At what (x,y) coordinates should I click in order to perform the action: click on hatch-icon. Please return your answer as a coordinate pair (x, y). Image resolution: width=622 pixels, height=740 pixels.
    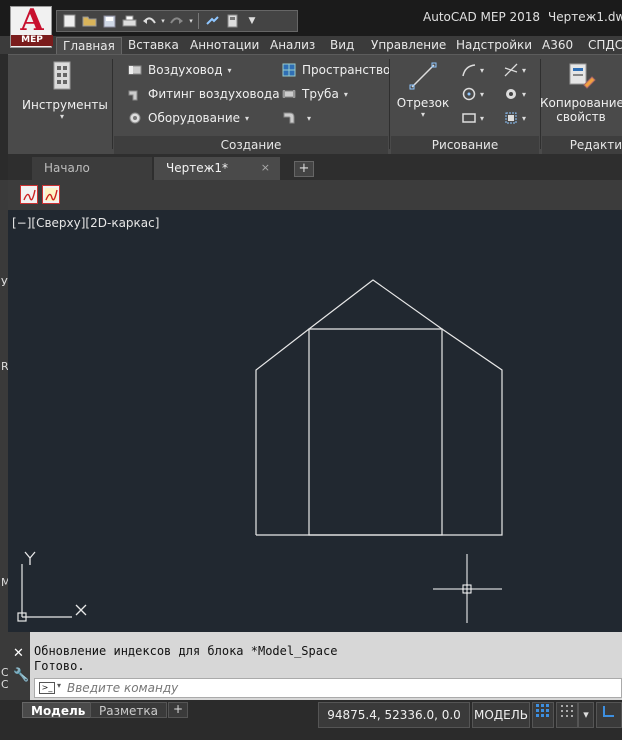
    Looking at the image, I should click on (511, 94).